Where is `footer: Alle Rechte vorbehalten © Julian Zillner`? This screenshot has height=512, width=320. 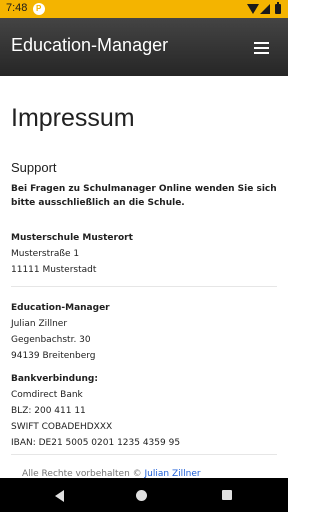 footer: Alle Rechte vorbehalten © Julian Zillner is located at coordinates (111, 473).